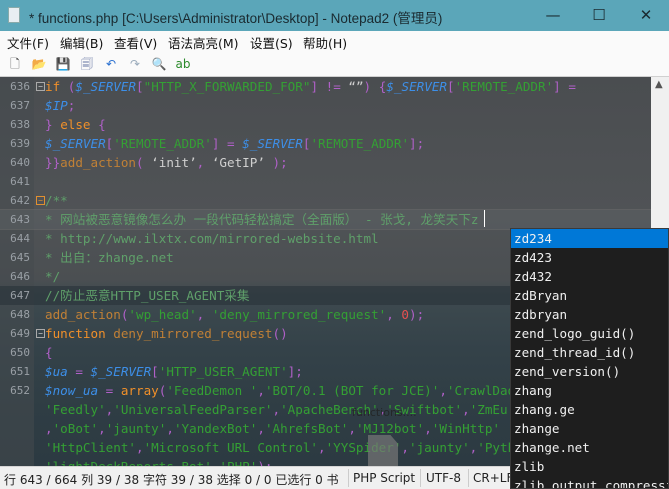  I want to click on autocomplete-item: zend_thread_id(), so click(589, 352).